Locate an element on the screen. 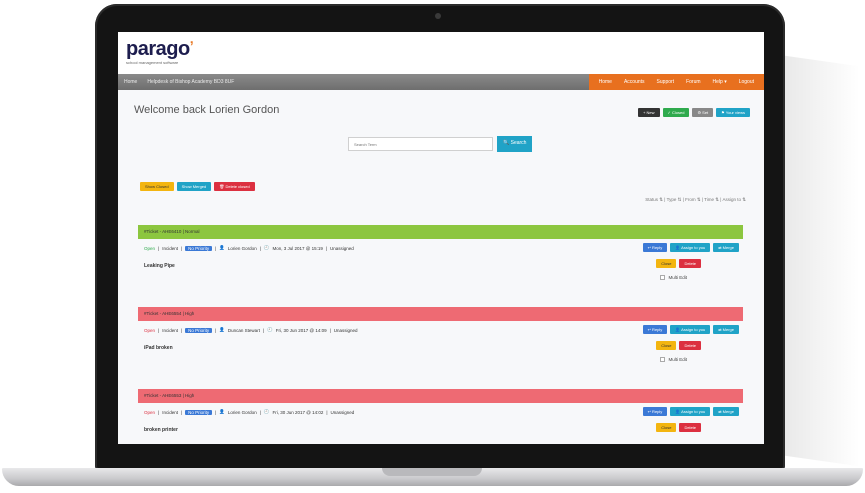  ticket-title: iPad broken is located at coordinates (440, 348).